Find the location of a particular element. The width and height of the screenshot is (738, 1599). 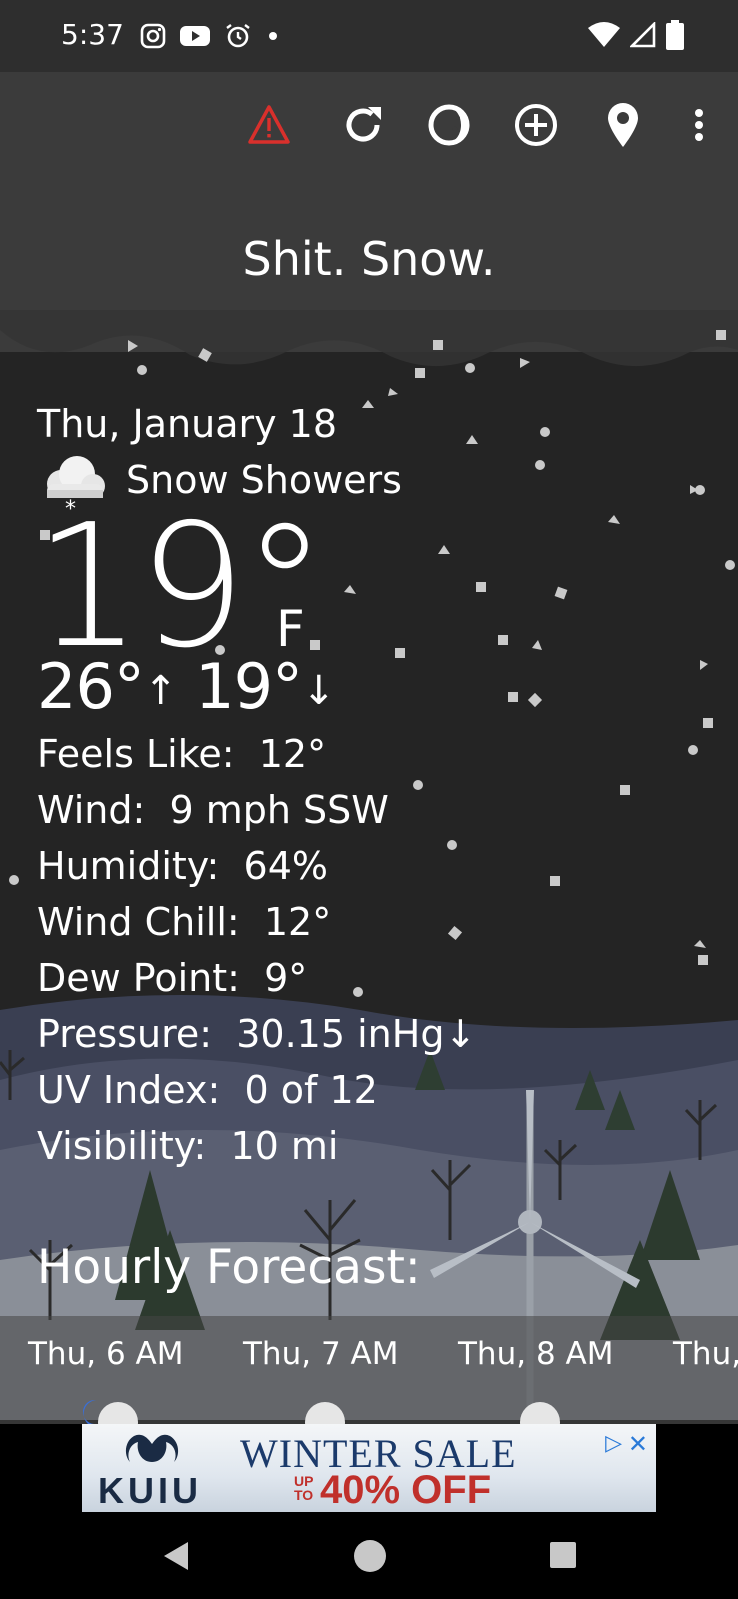

high-low-temps: 26°↑ 19°↓ is located at coordinates (186, 686).